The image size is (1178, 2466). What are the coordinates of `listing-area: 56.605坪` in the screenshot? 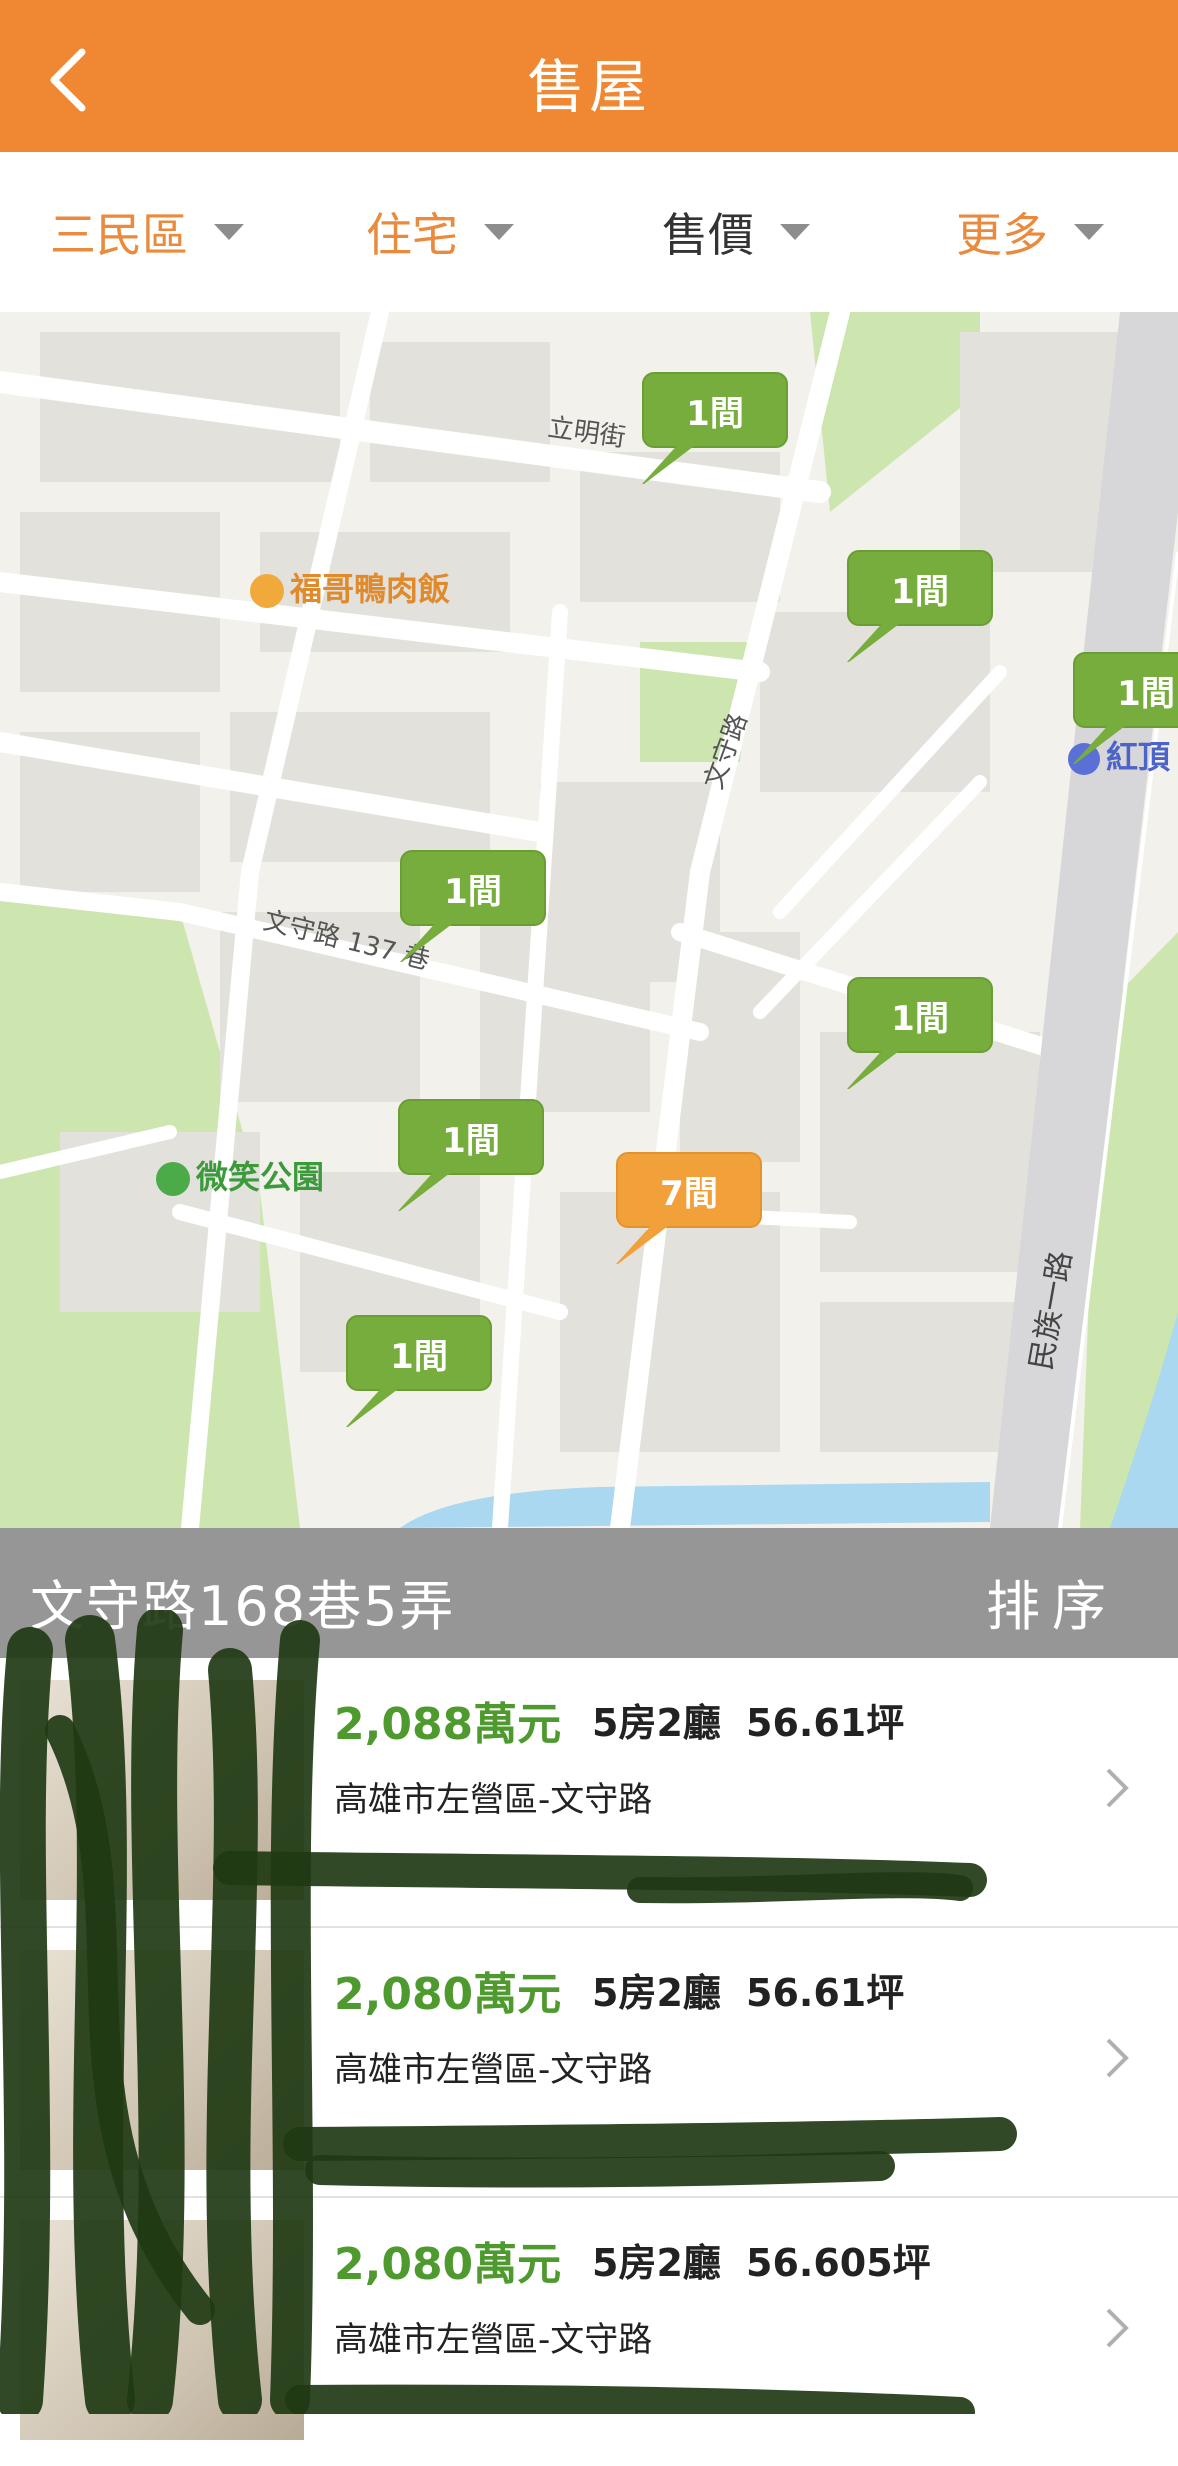 It's located at (838, 2263).